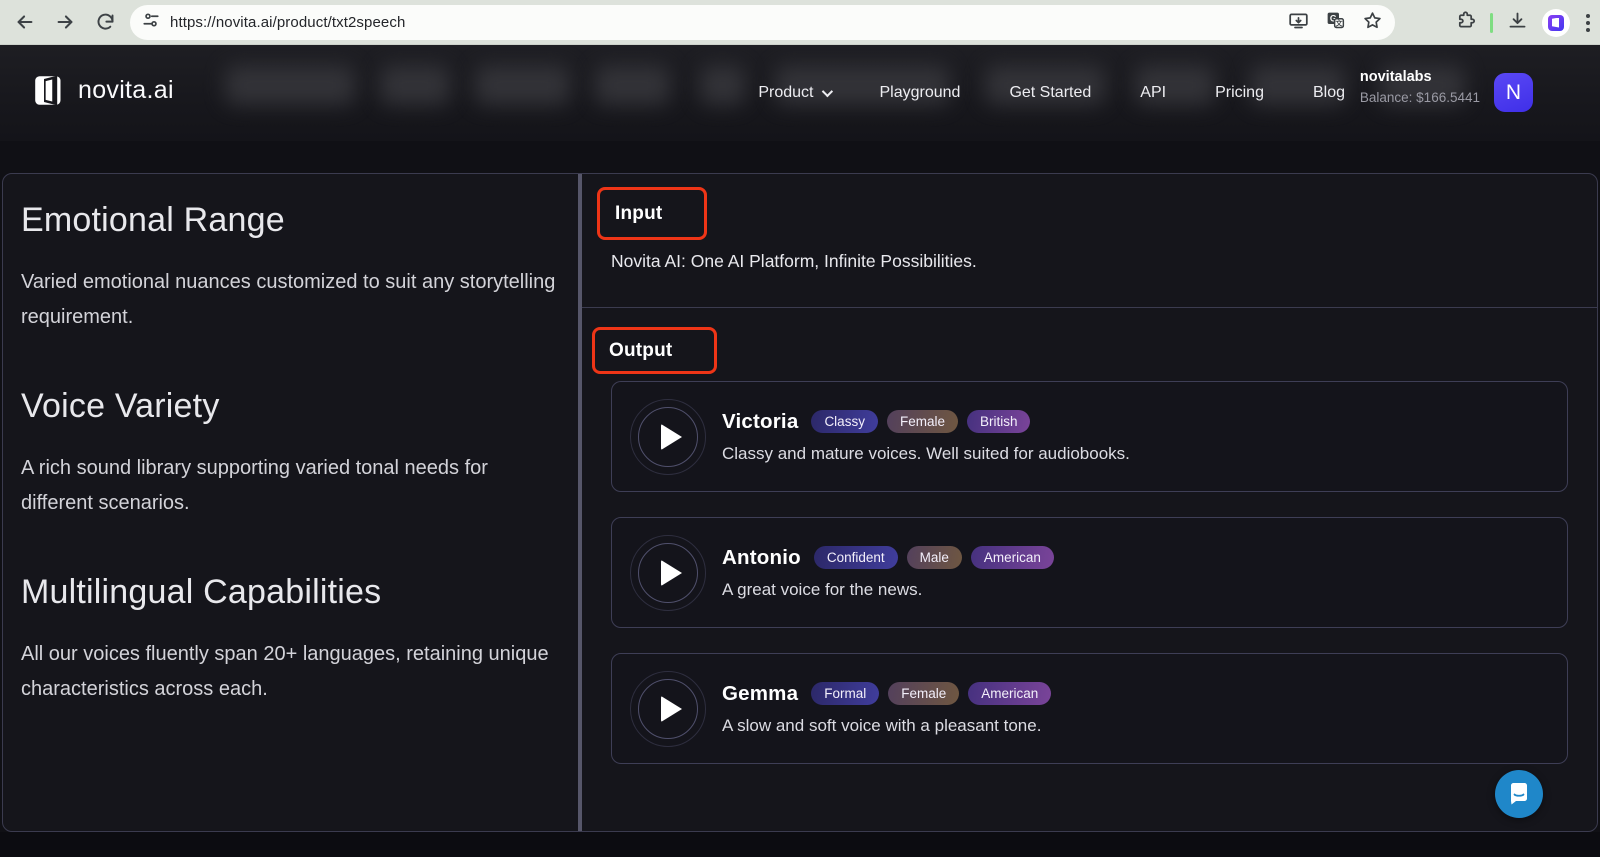 This screenshot has width=1600, height=857. Describe the element at coordinates (934, 557) in the screenshot. I see `voice-tag: Male` at that location.